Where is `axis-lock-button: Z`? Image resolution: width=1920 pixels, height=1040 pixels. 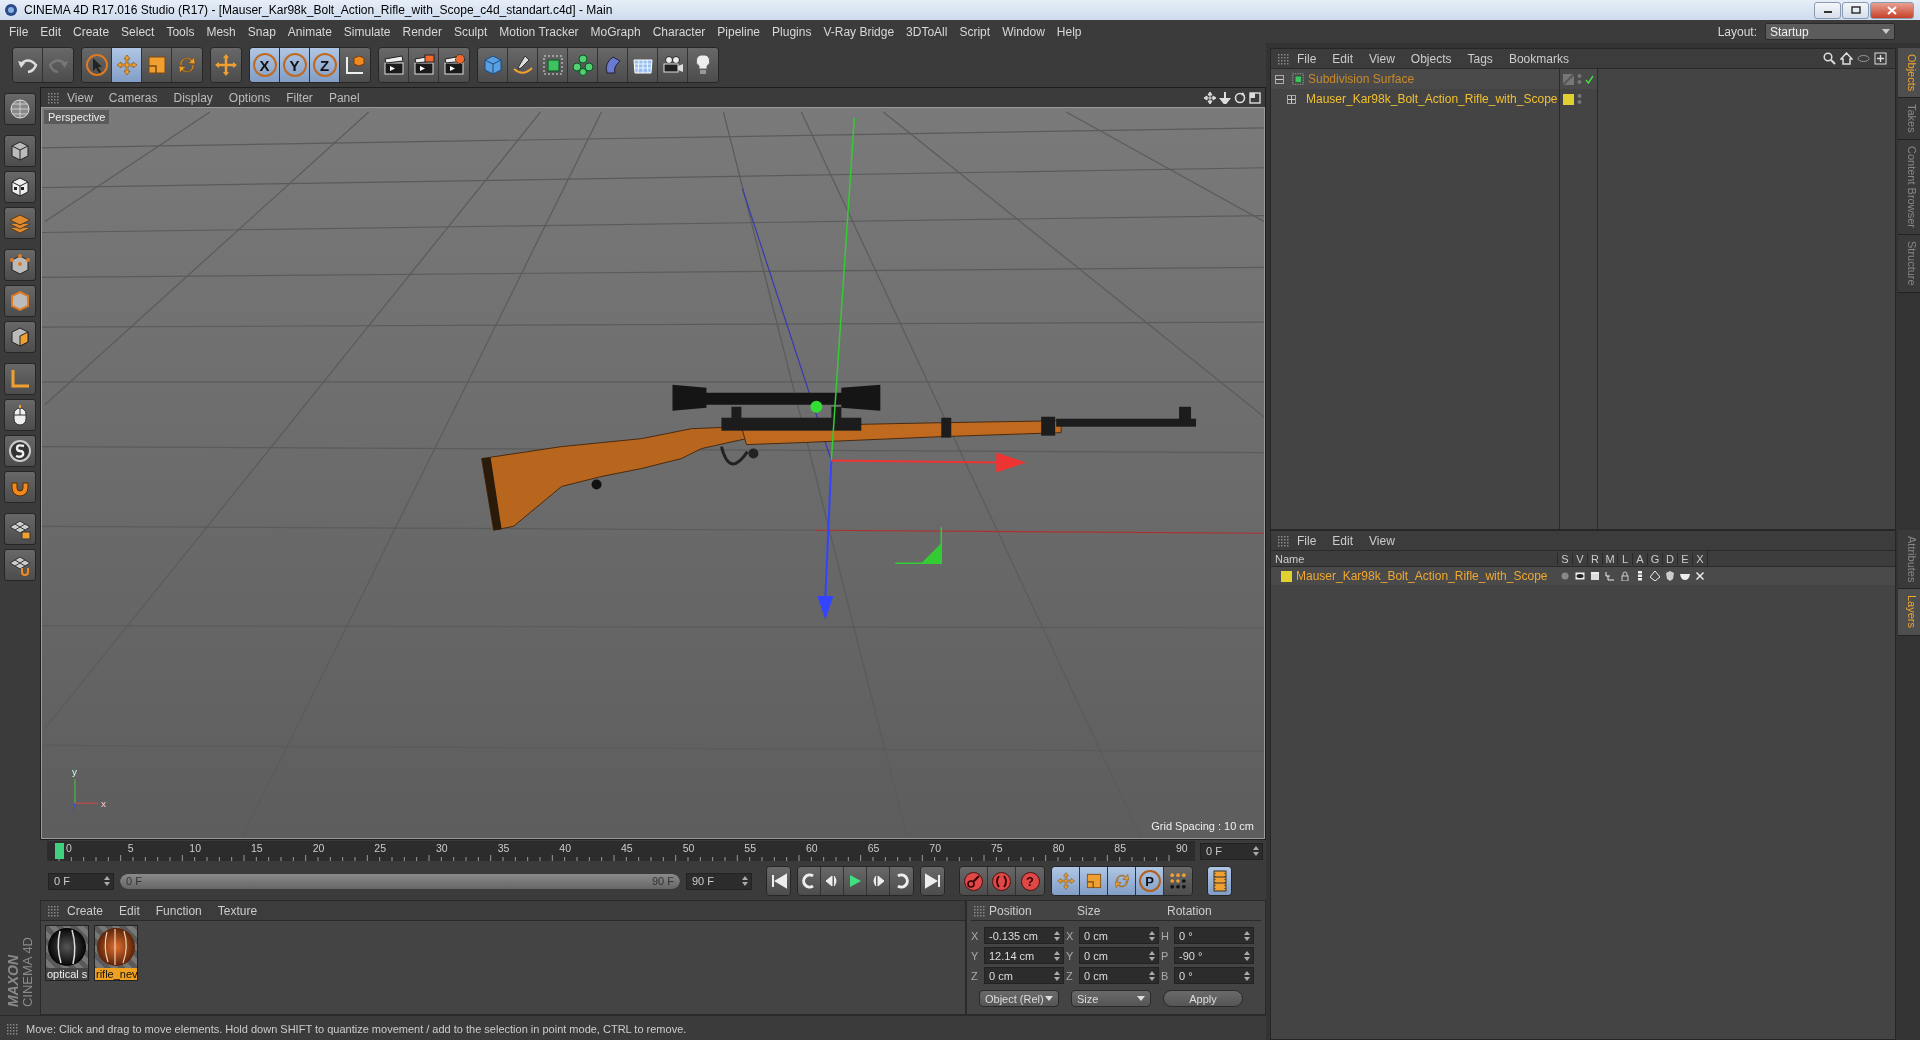
axis-lock-button: Z is located at coordinates (325, 65).